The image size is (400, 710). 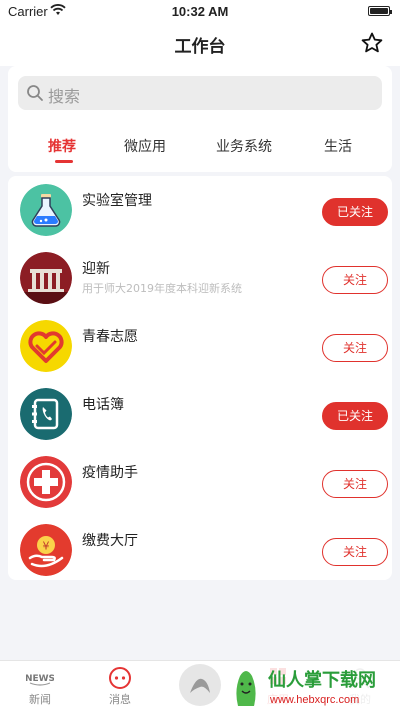 I want to click on gate-icon, so click(x=46, y=278).